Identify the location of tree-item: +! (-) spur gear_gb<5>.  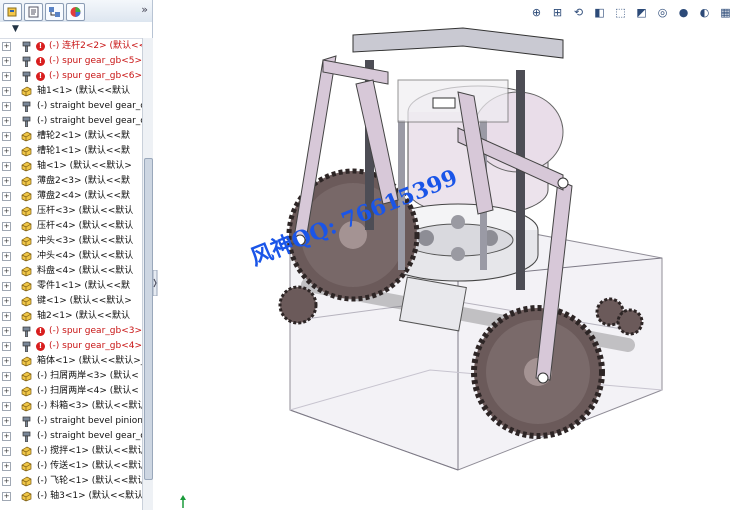
(71, 61).